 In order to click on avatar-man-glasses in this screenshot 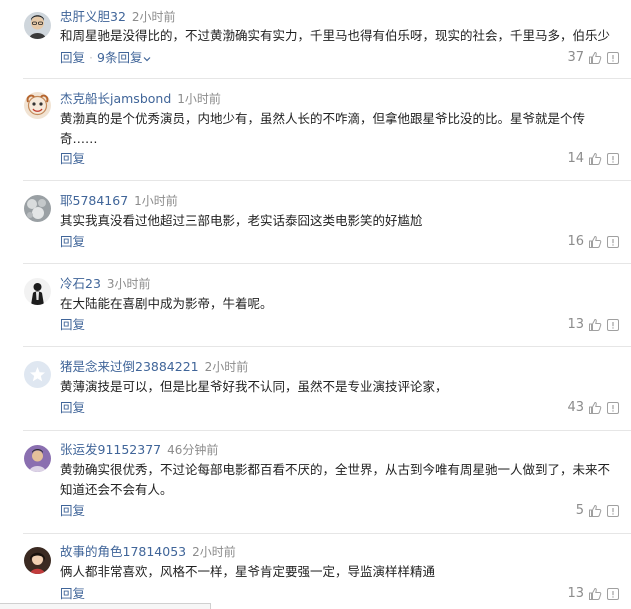, I will do `click(37, 25)`.